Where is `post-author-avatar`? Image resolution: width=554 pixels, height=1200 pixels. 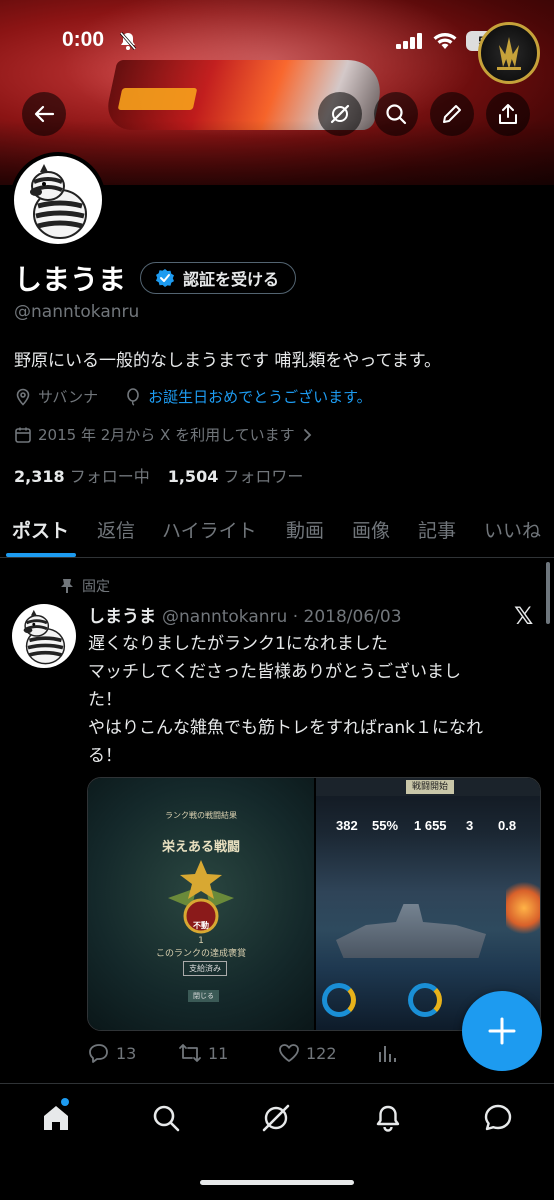 post-author-avatar is located at coordinates (44, 636).